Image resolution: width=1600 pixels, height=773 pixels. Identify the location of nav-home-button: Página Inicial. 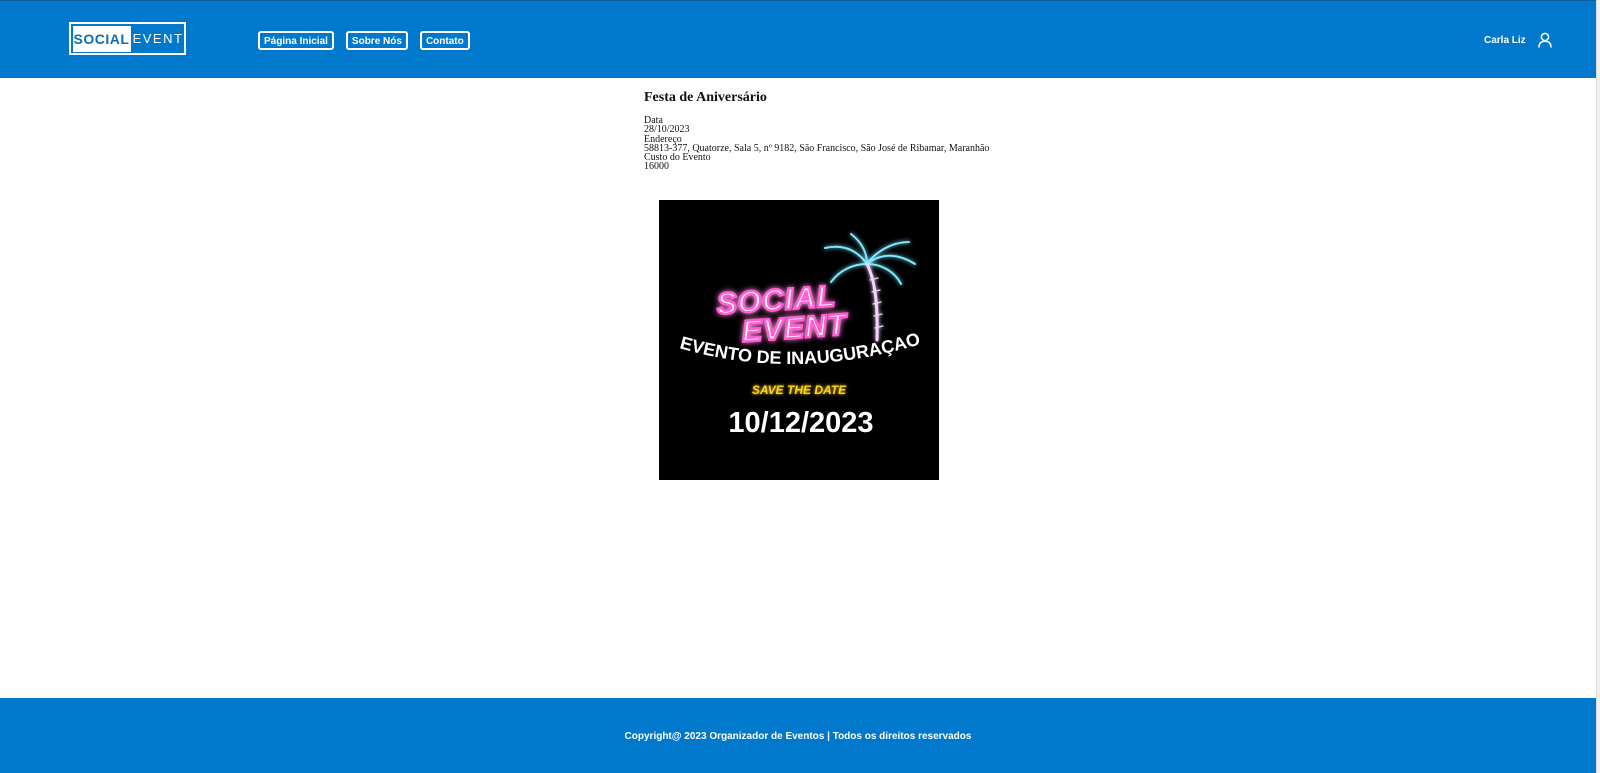
(296, 40).